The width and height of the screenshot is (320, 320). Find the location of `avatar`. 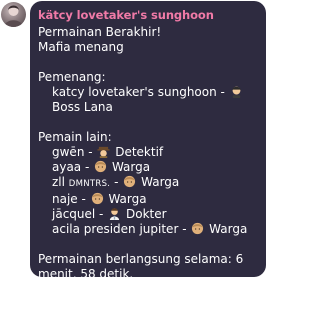

avatar is located at coordinates (13, 14).